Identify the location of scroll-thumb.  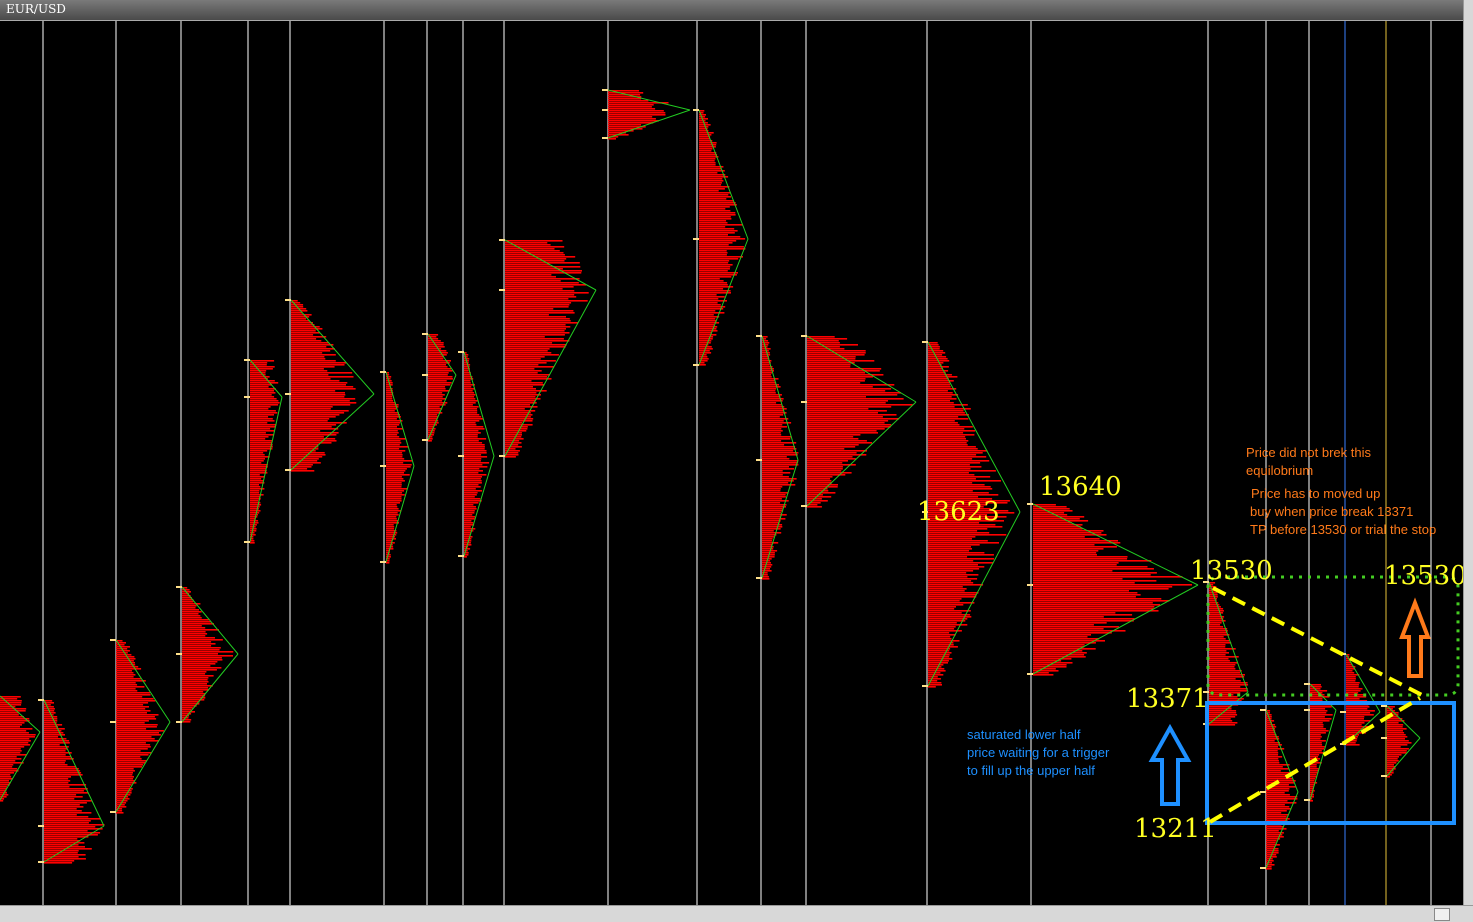
(1442, 914).